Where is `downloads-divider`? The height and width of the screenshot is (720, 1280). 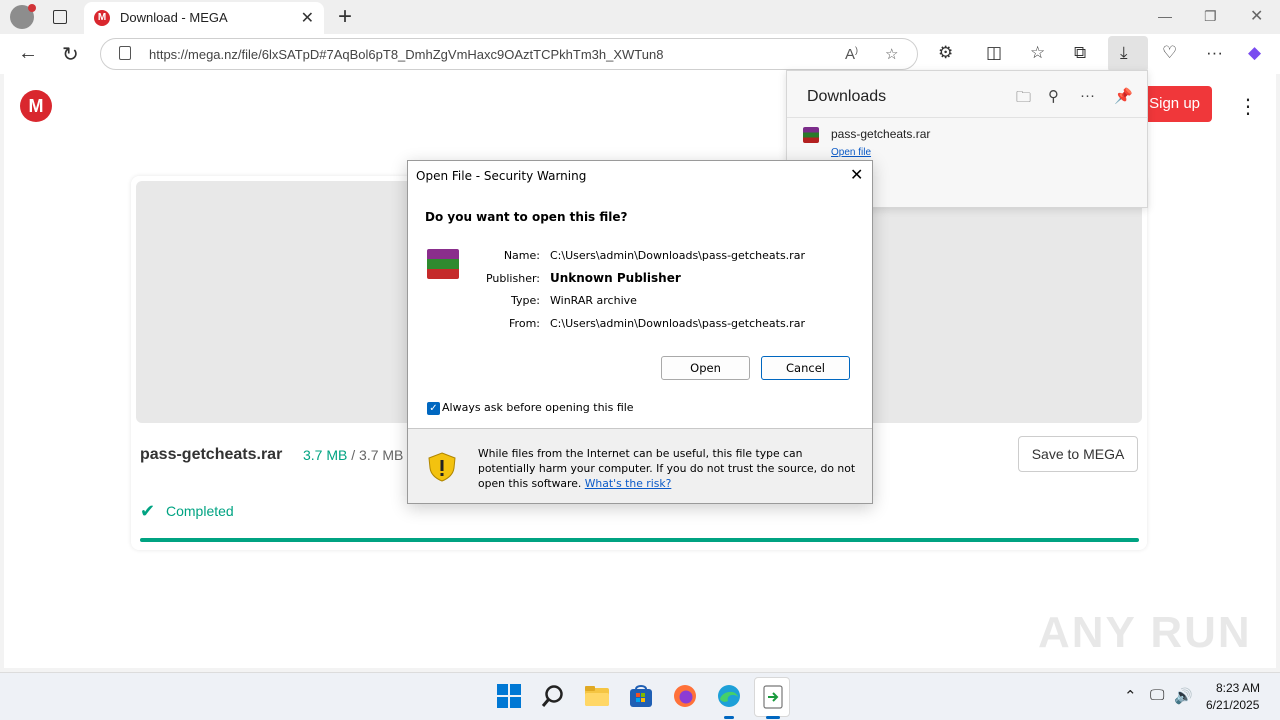
downloads-divider is located at coordinates (967, 117).